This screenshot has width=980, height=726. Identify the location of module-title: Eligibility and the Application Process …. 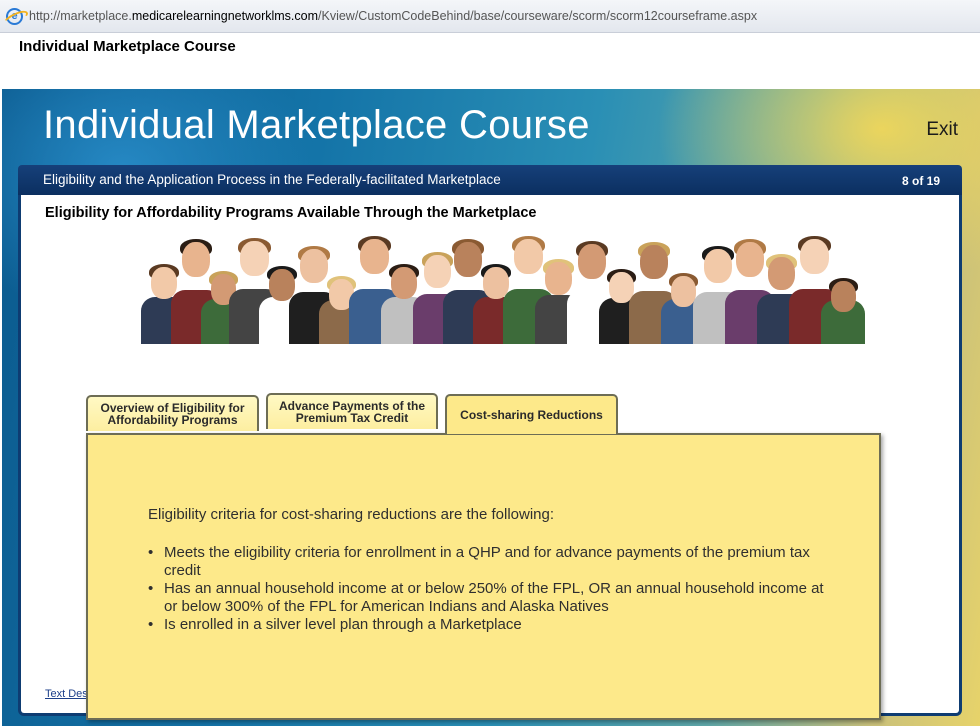
(272, 179).